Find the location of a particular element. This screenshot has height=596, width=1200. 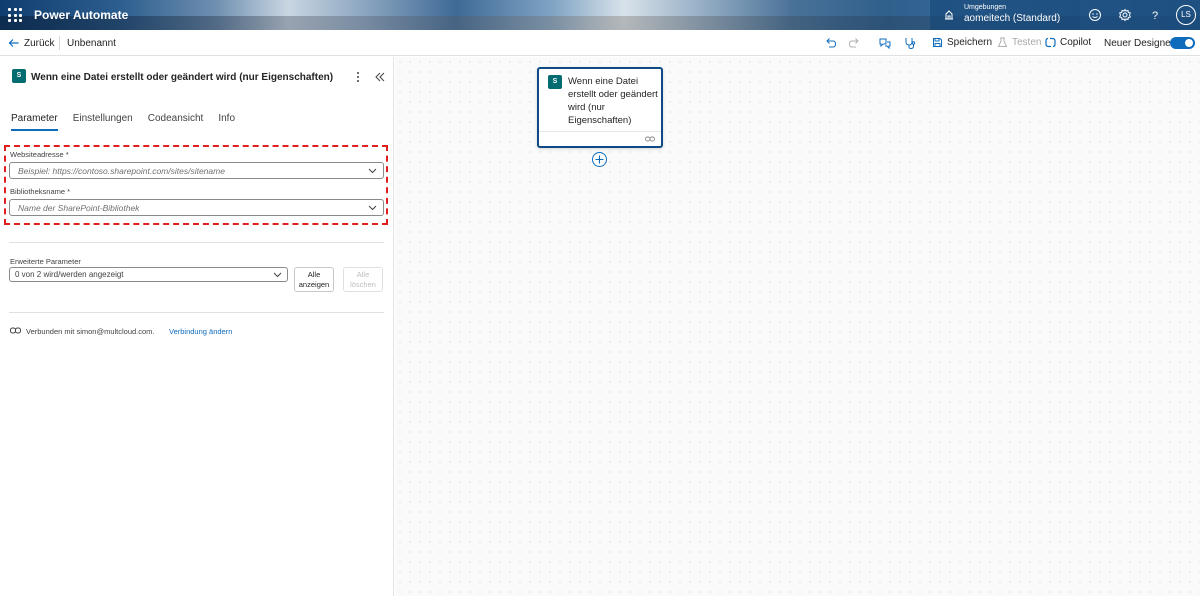

environment-icon is located at coordinates (949, 15).